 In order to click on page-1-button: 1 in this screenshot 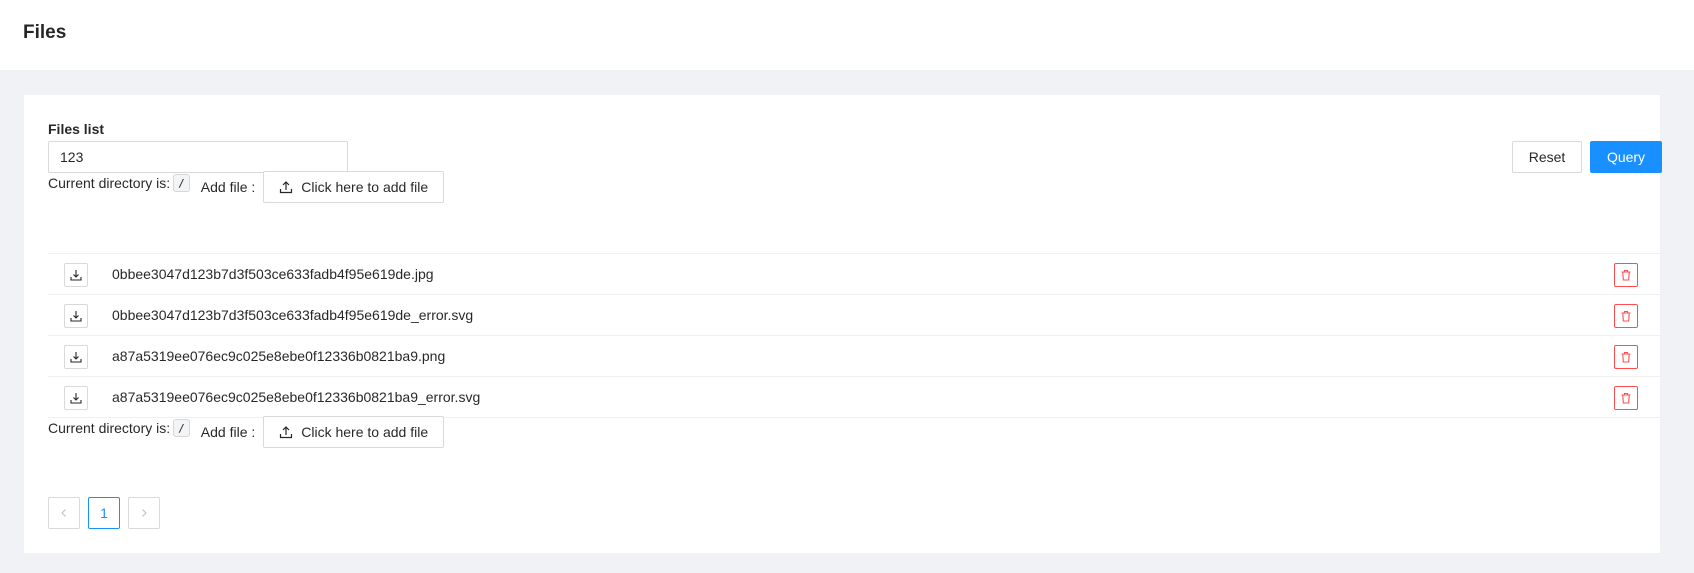, I will do `click(104, 513)`.